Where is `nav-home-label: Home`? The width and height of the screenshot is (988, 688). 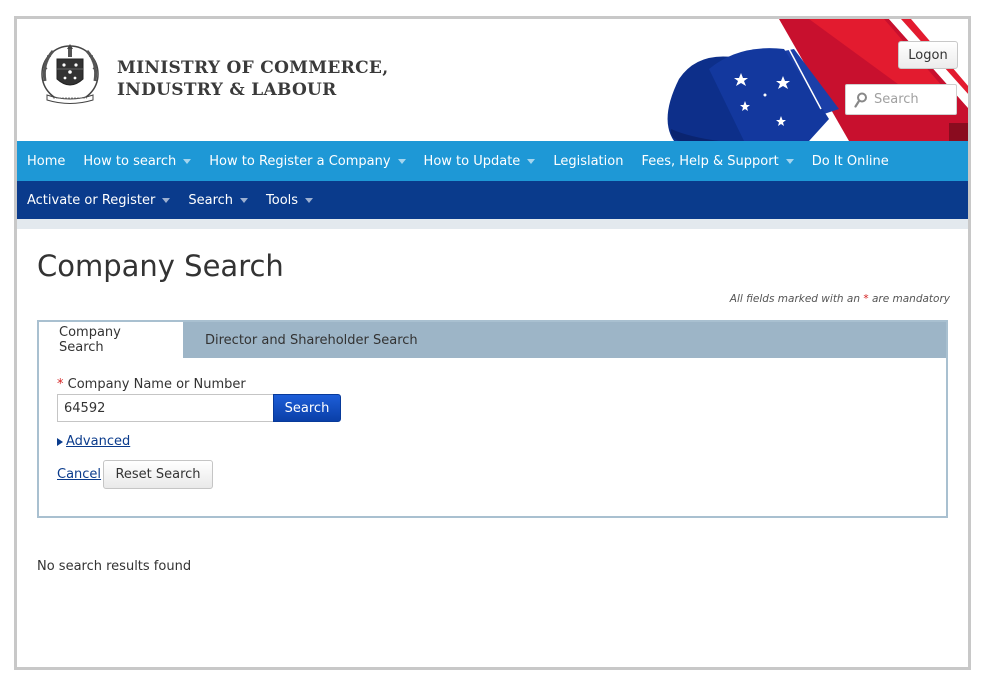
nav-home-label: Home is located at coordinates (46, 161).